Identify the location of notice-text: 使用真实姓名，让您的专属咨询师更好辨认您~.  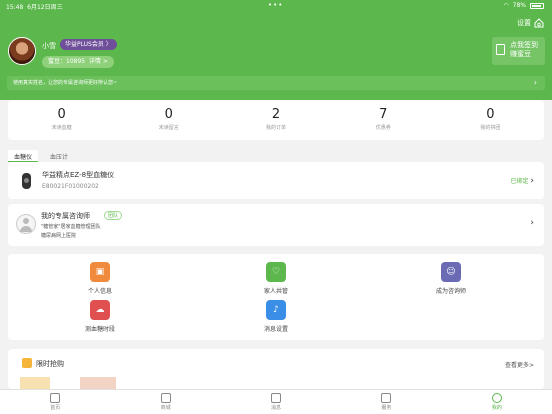
(65, 83).